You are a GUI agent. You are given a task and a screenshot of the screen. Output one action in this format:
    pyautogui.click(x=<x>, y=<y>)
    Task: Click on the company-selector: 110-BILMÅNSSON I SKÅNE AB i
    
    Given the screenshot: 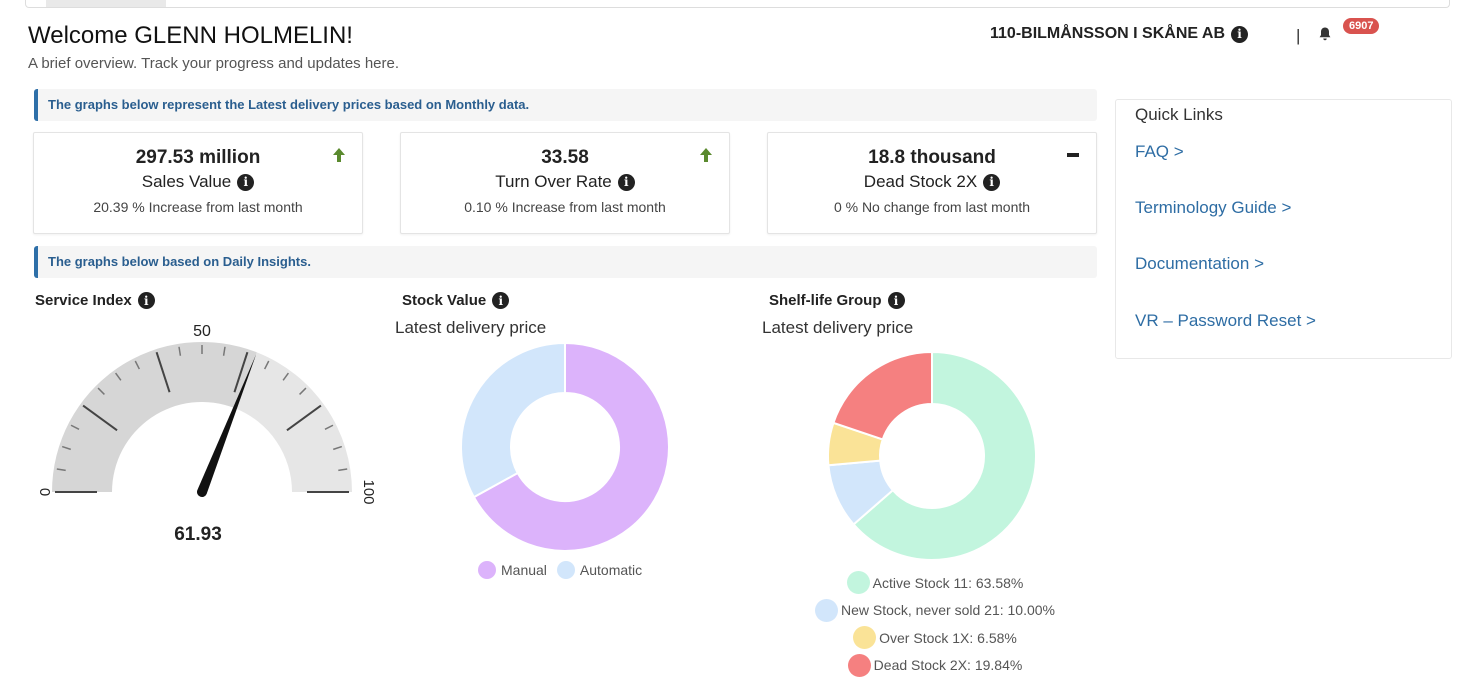 What is the action you would take?
    pyautogui.click(x=1119, y=34)
    